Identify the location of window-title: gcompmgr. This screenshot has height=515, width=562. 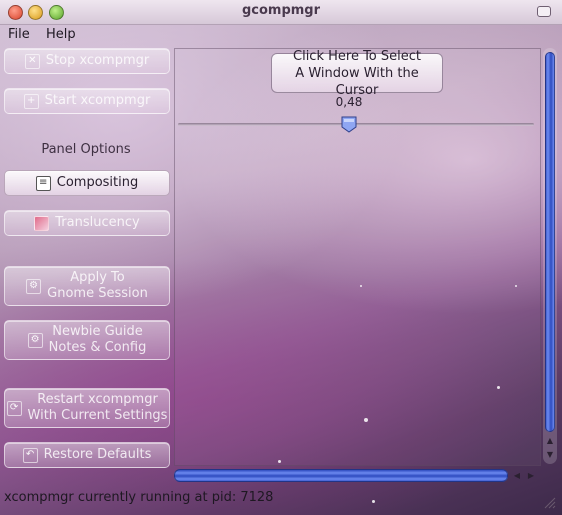
(281, 10).